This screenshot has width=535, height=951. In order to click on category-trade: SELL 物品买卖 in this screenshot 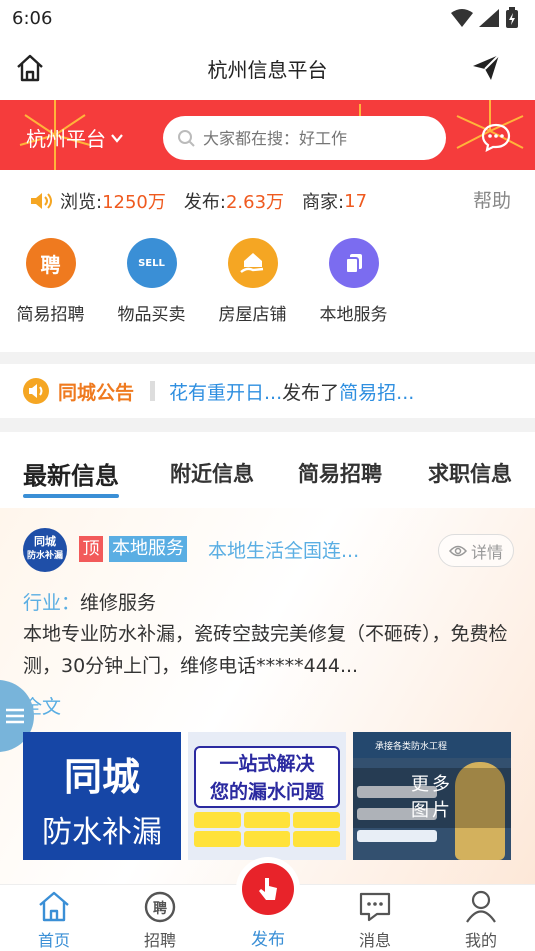, I will do `click(151, 281)`.